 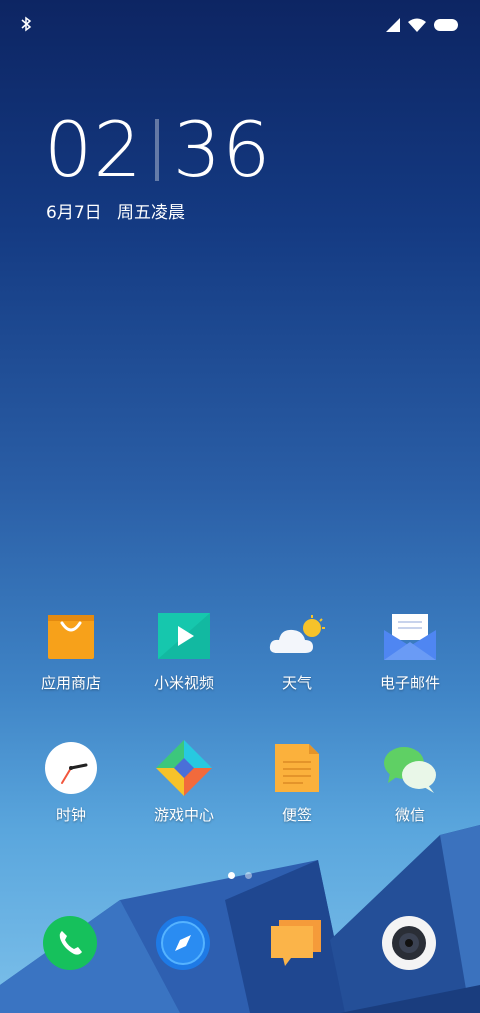 I want to click on app-wechat: 微信, so click(x=410, y=782).